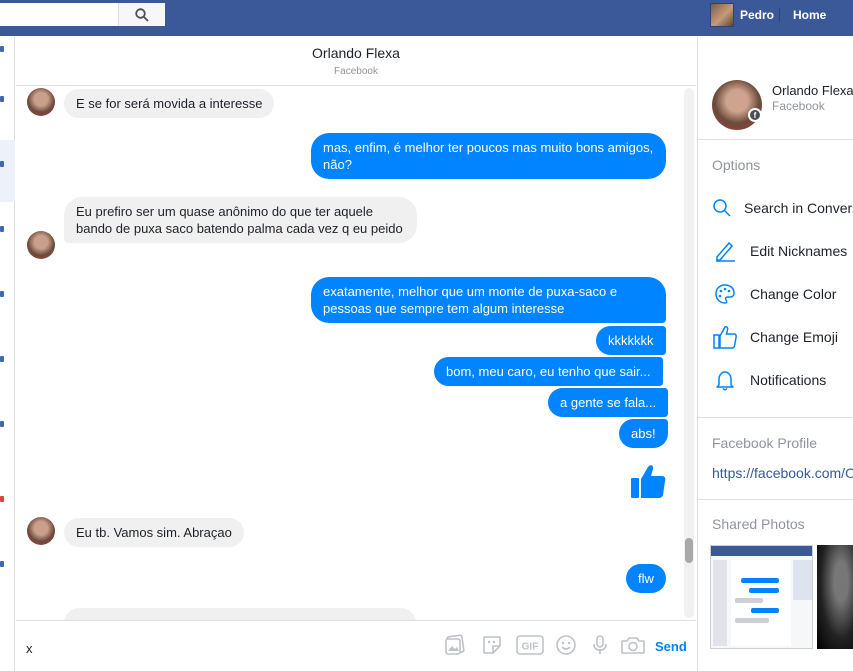 The height and width of the screenshot is (671, 853). I want to click on option-change-emoji: Change Emoji, so click(782, 337).